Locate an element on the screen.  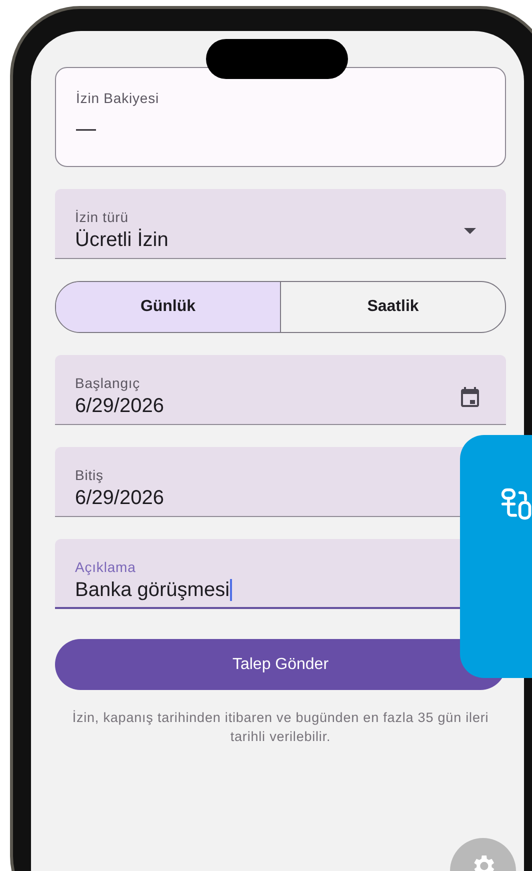
balance-value: — is located at coordinates (86, 129).